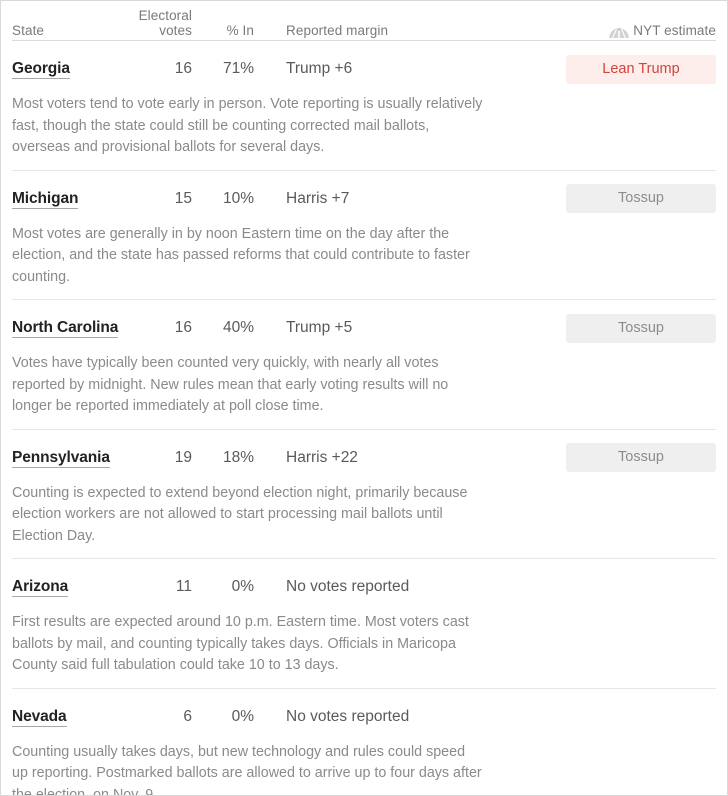 This screenshot has width=728, height=796. What do you see at coordinates (187, 716) in the screenshot?
I see `electoral-votes-cell: 6` at bounding box center [187, 716].